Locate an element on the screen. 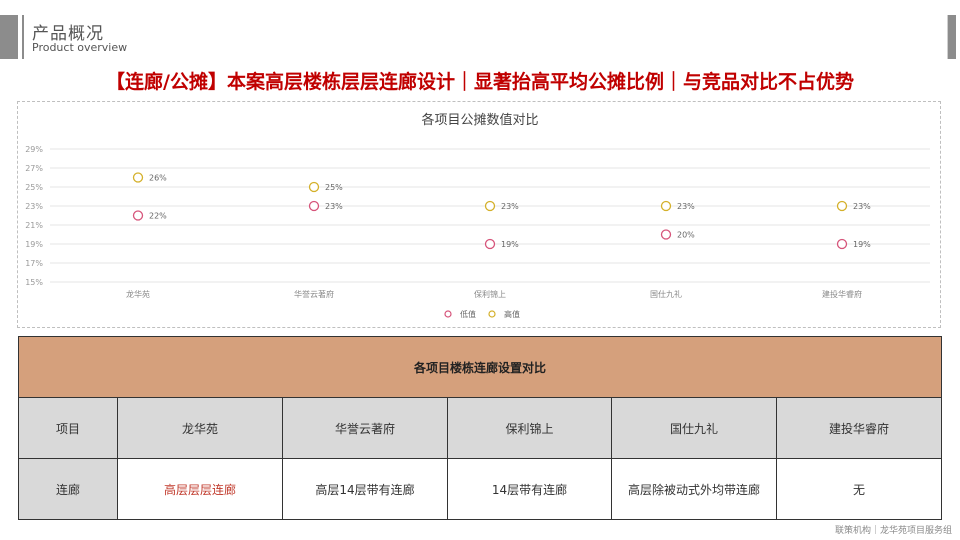 This screenshot has height=540, width=960. table-cell: 高层14层带有连廊 is located at coordinates (365, 489).